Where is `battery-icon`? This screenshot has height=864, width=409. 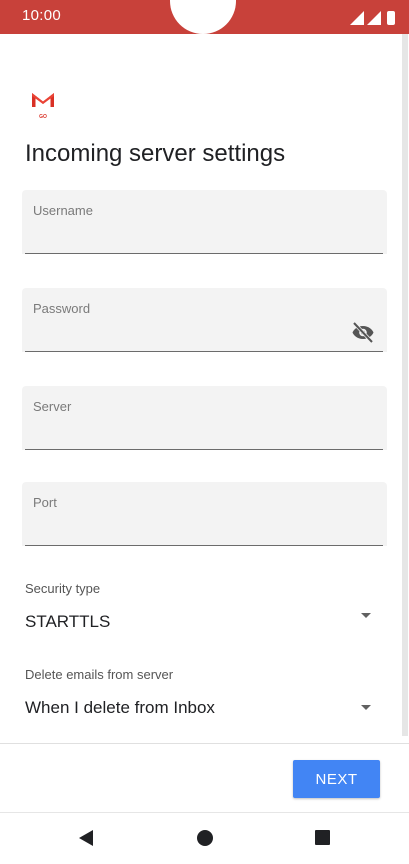 battery-icon is located at coordinates (391, 18).